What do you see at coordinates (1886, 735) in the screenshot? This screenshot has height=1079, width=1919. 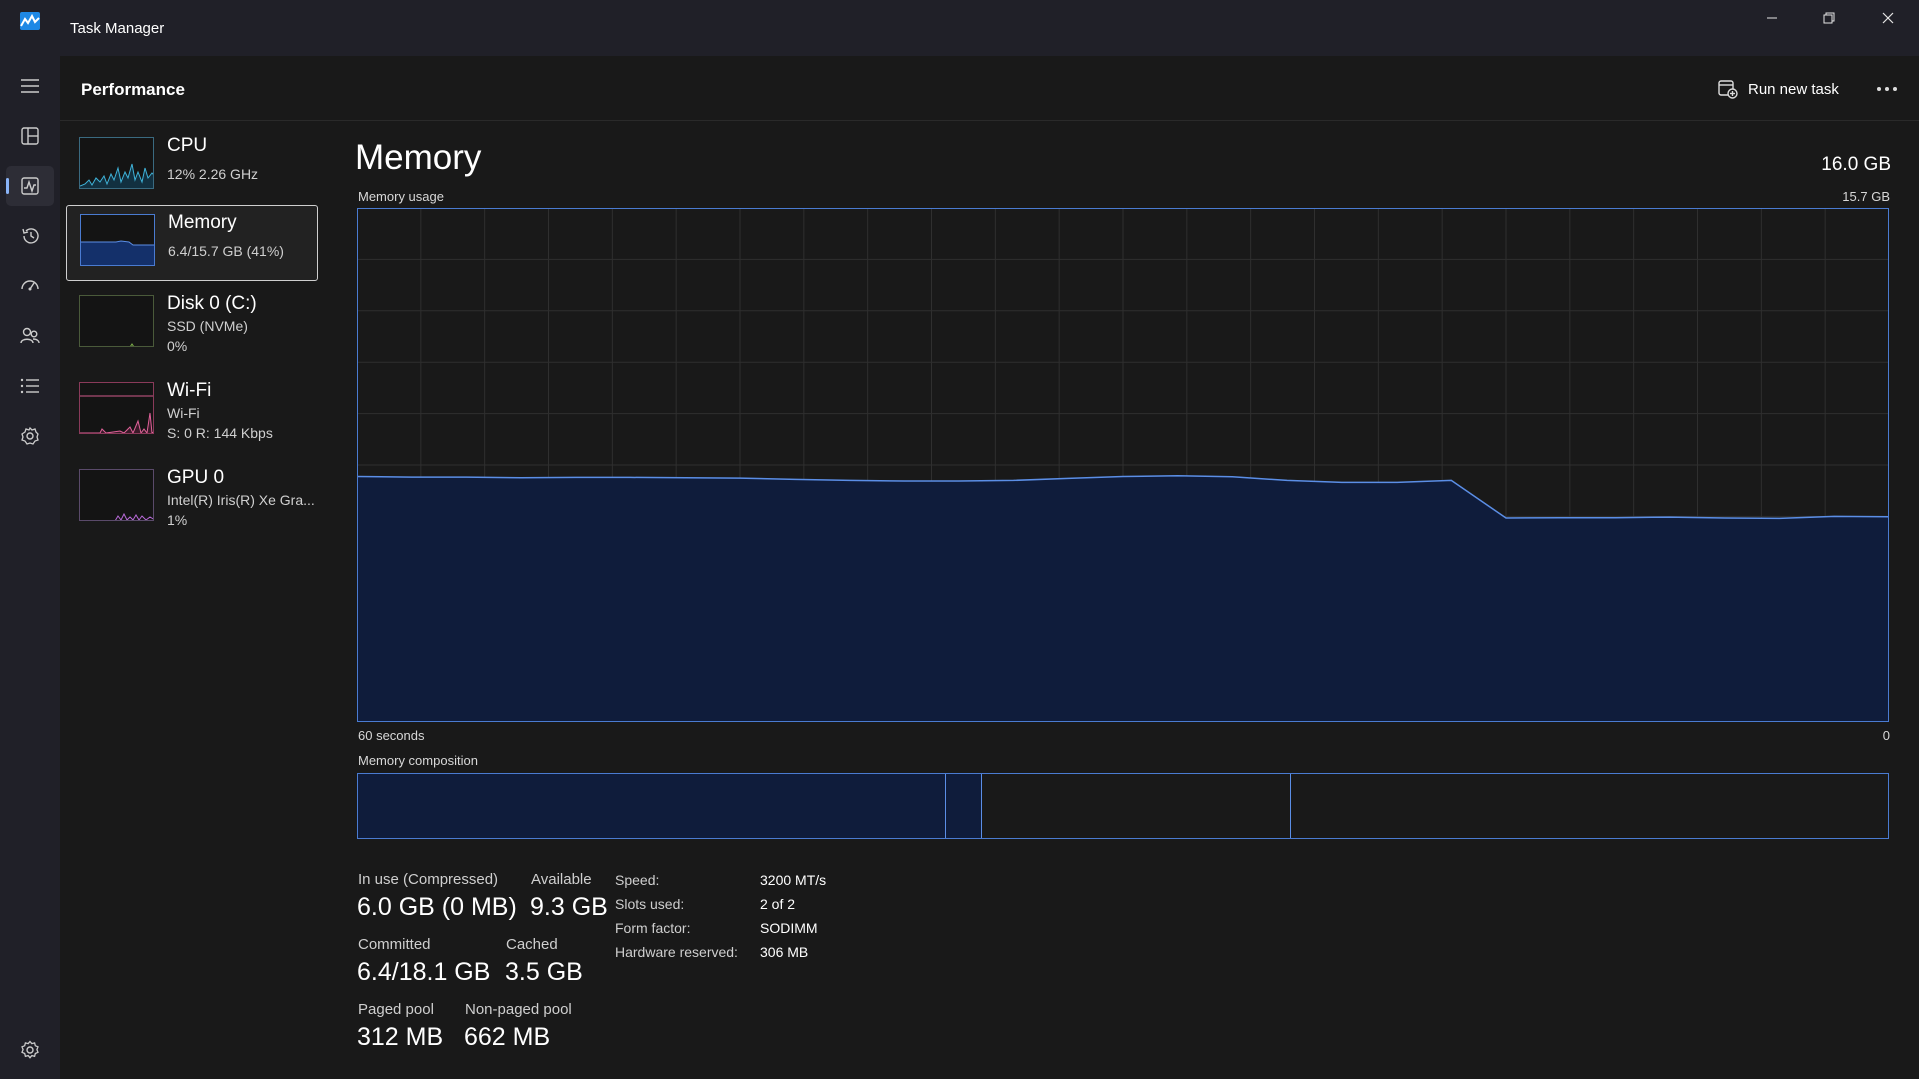 I see `time-axis-right: 0` at bounding box center [1886, 735].